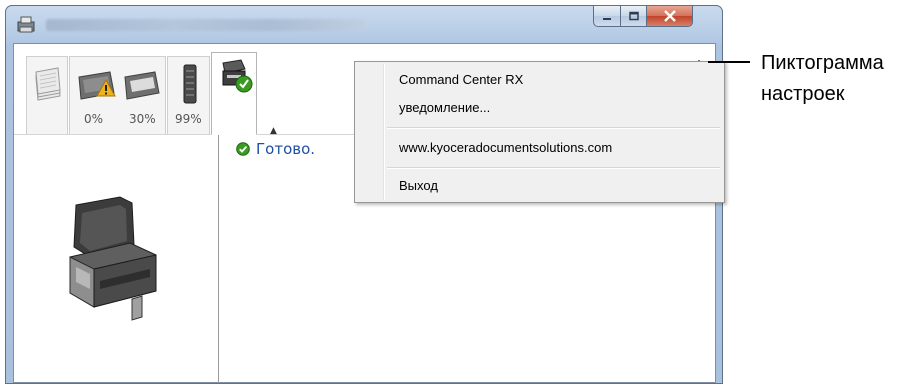 This screenshot has height=388, width=919. I want to click on status-text: Готово., so click(286, 149).